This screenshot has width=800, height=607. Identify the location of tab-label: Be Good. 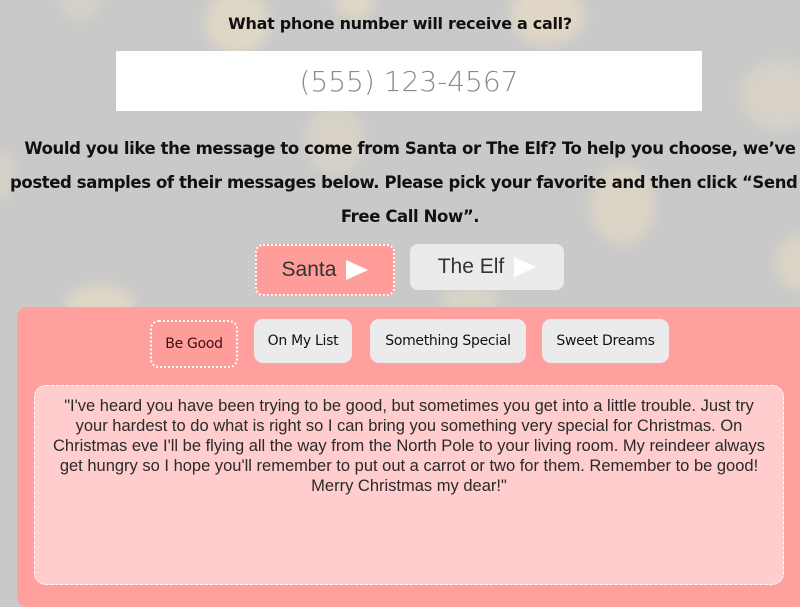
(194, 344).